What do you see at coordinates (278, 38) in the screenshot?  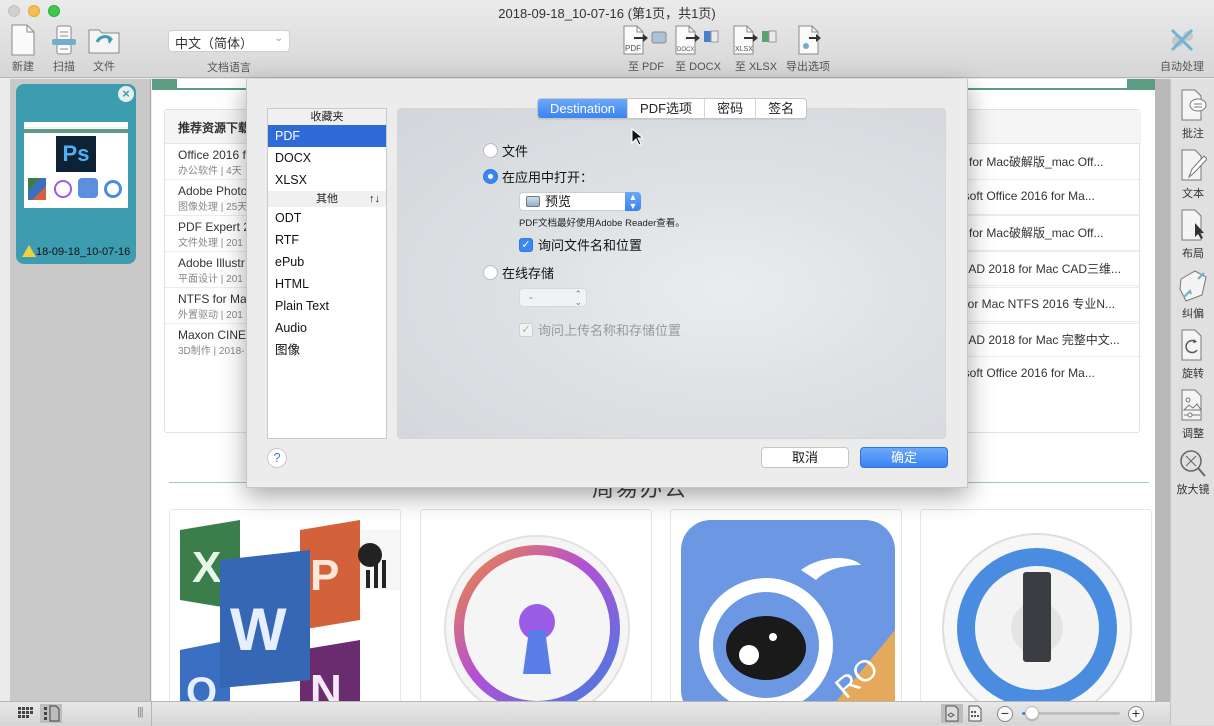 I see `chevron-down-icon: ⌄` at bounding box center [278, 38].